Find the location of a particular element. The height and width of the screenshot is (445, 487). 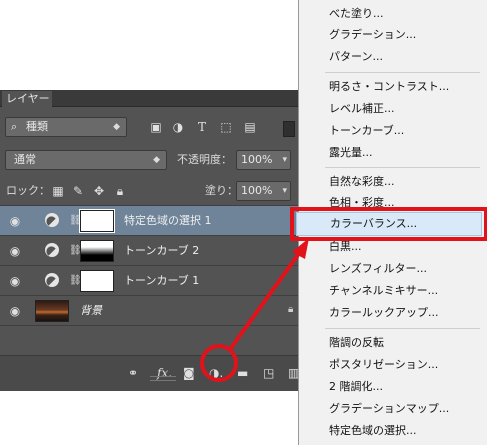

layer-name: 背景 is located at coordinates (91, 310).